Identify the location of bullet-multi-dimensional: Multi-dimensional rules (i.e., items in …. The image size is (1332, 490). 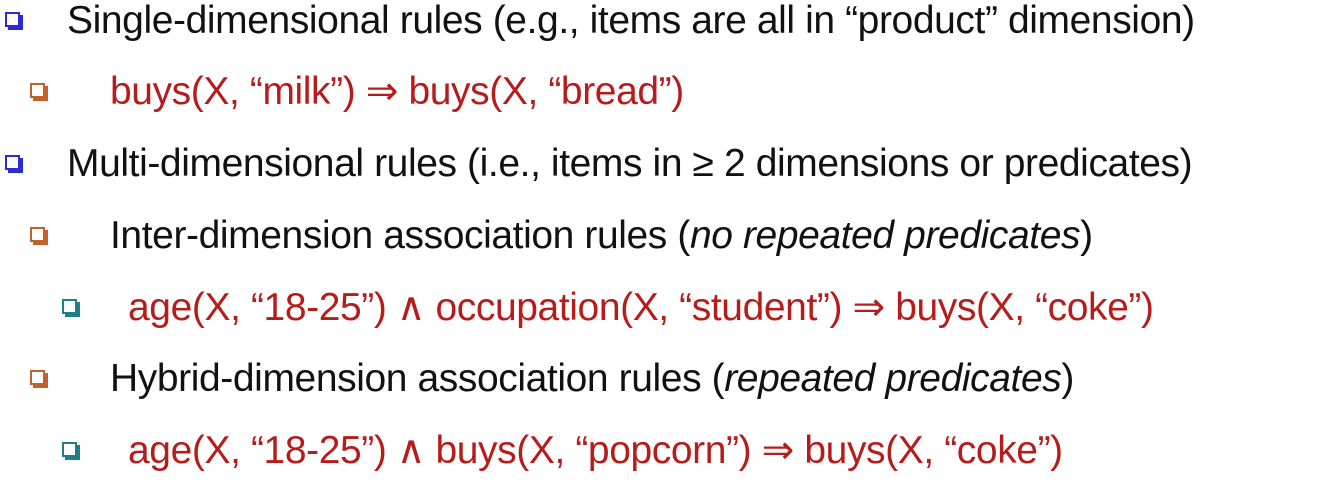
(666, 172).